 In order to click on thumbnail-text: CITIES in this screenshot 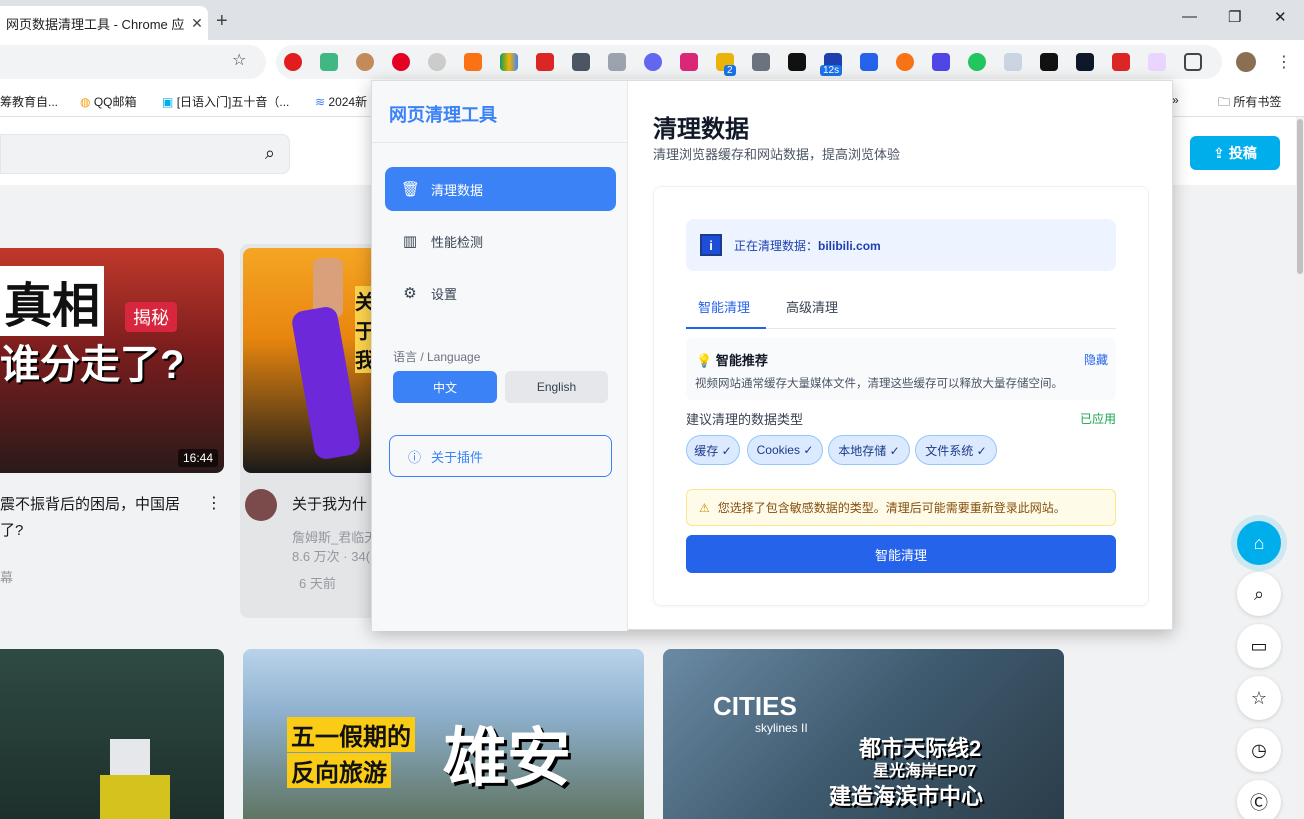, I will do `click(755, 706)`.